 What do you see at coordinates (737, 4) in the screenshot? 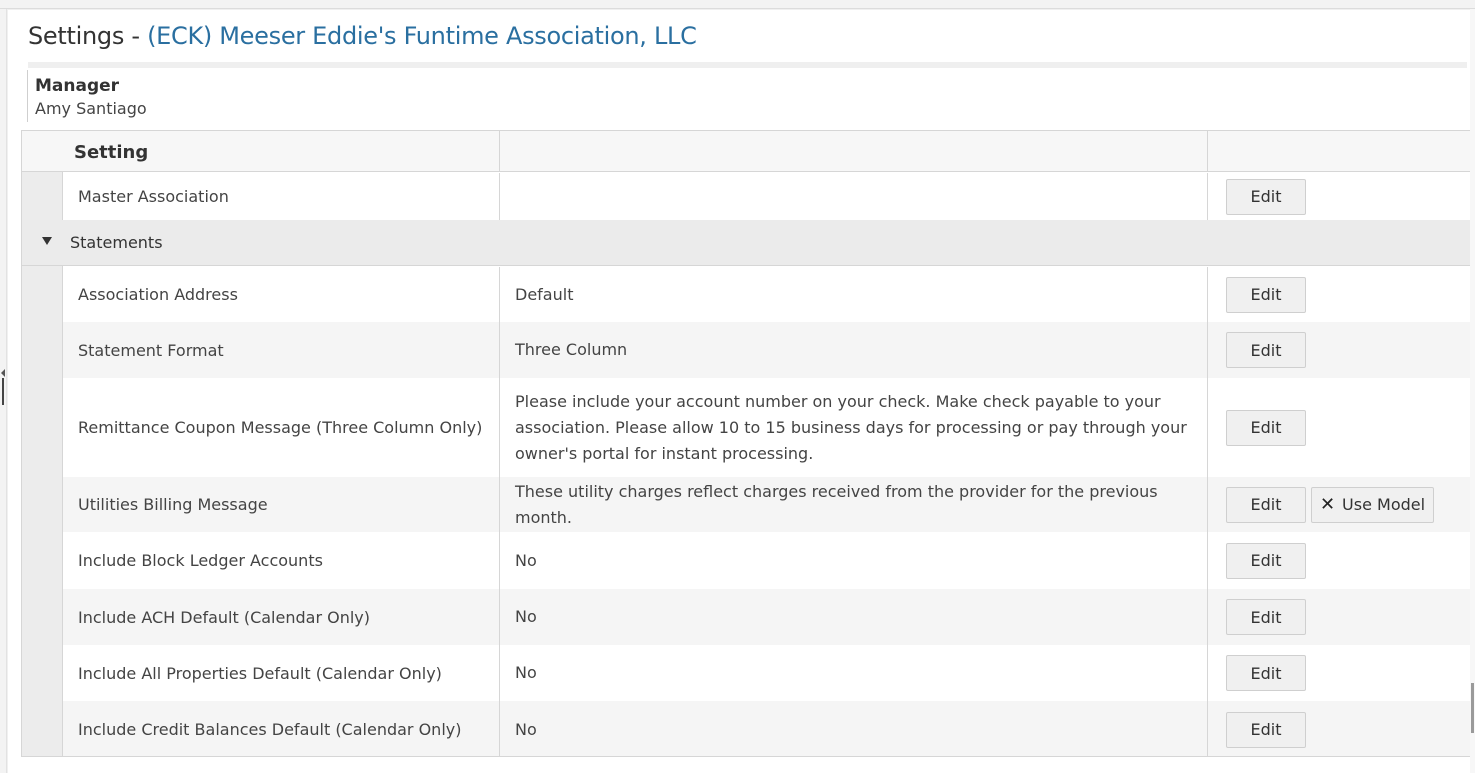
I see `top-strip` at bounding box center [737, 4].